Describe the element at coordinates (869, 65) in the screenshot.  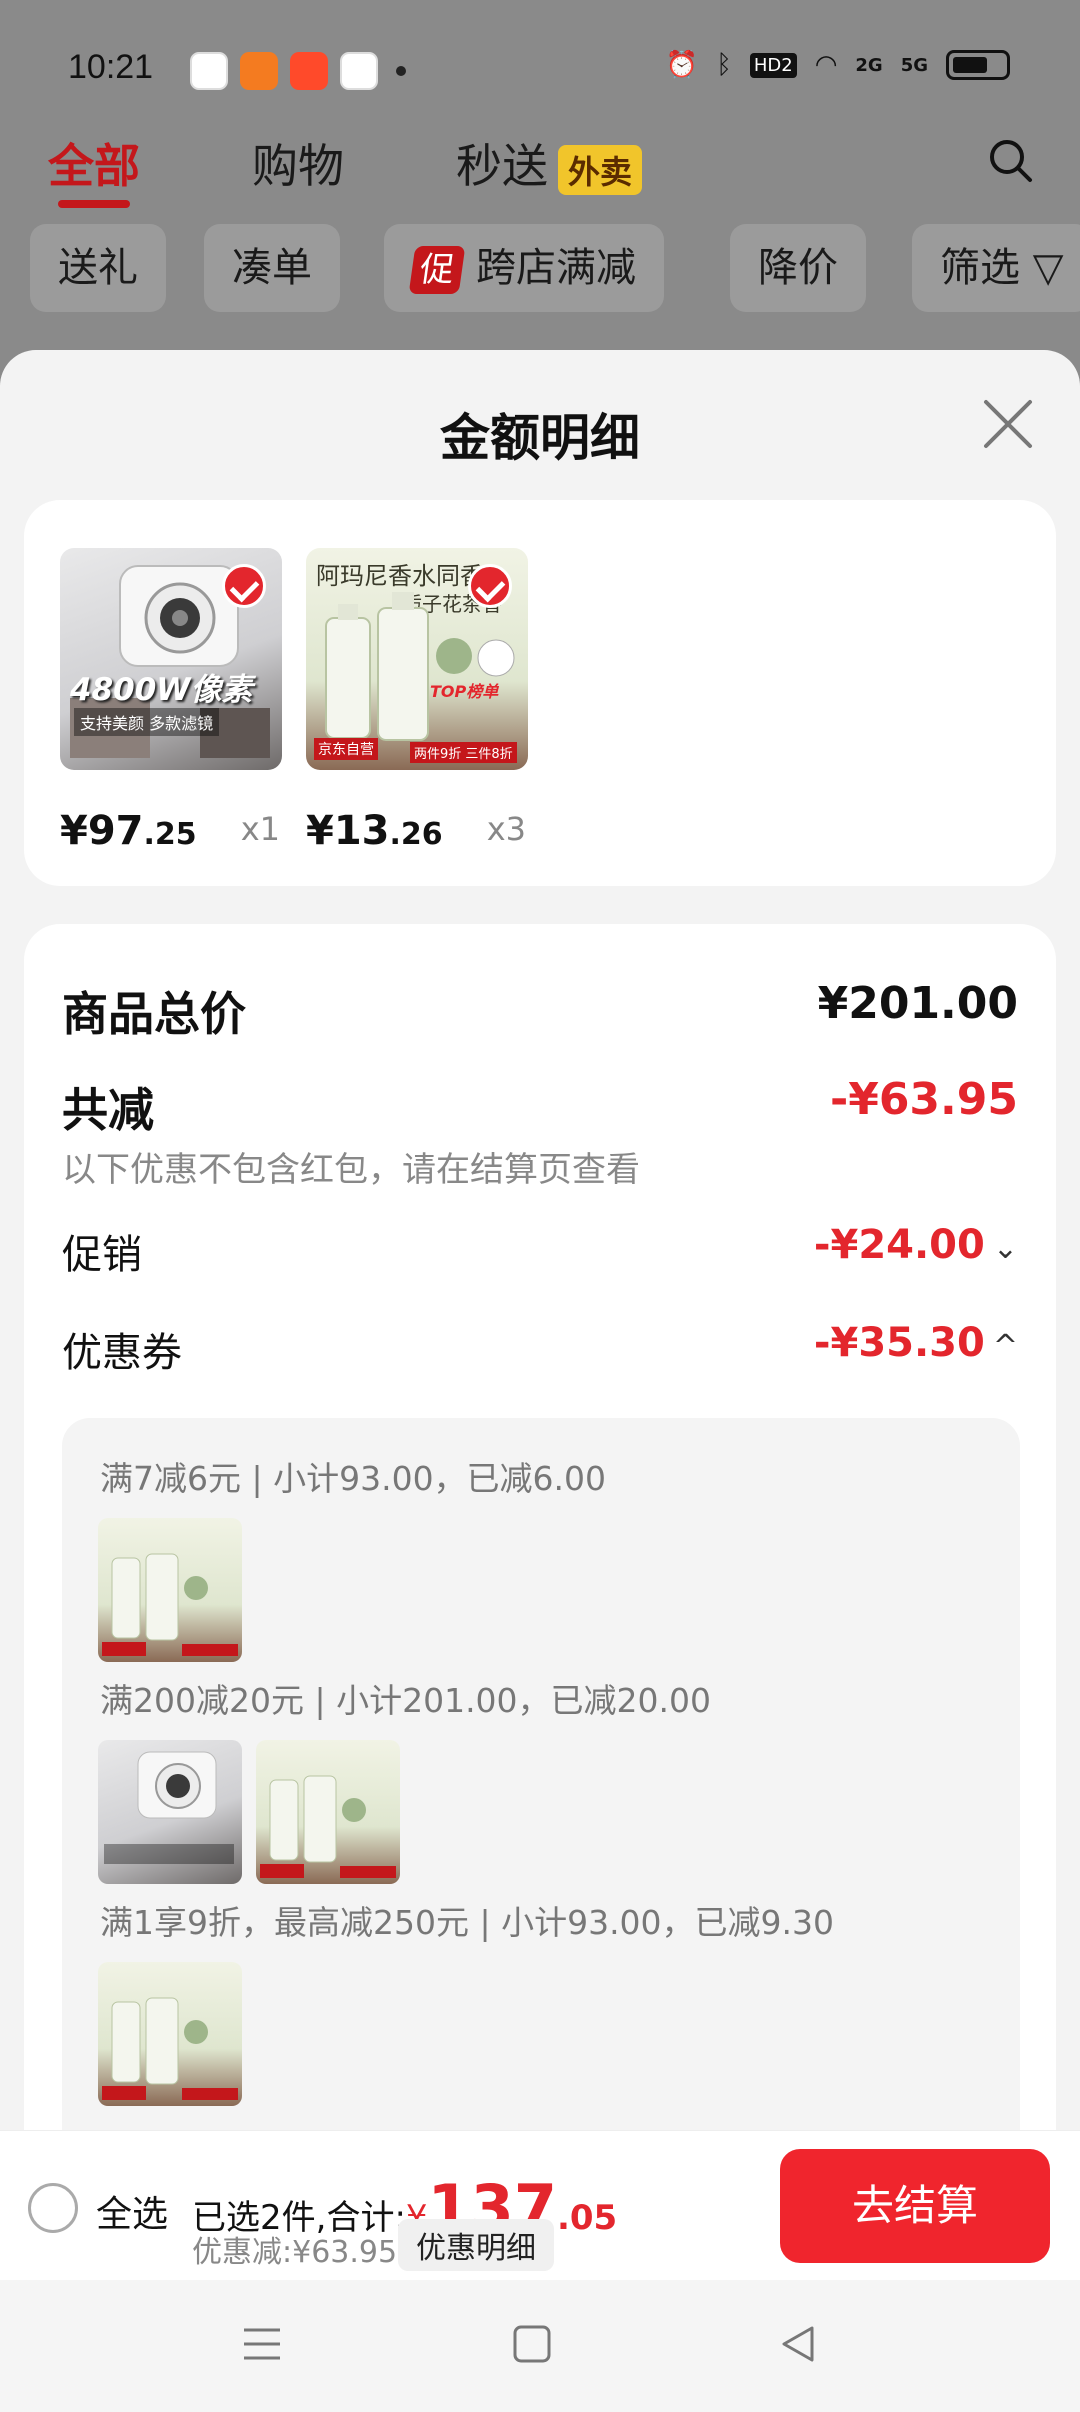
I see `signal-2g-icon: 2G` at that location.